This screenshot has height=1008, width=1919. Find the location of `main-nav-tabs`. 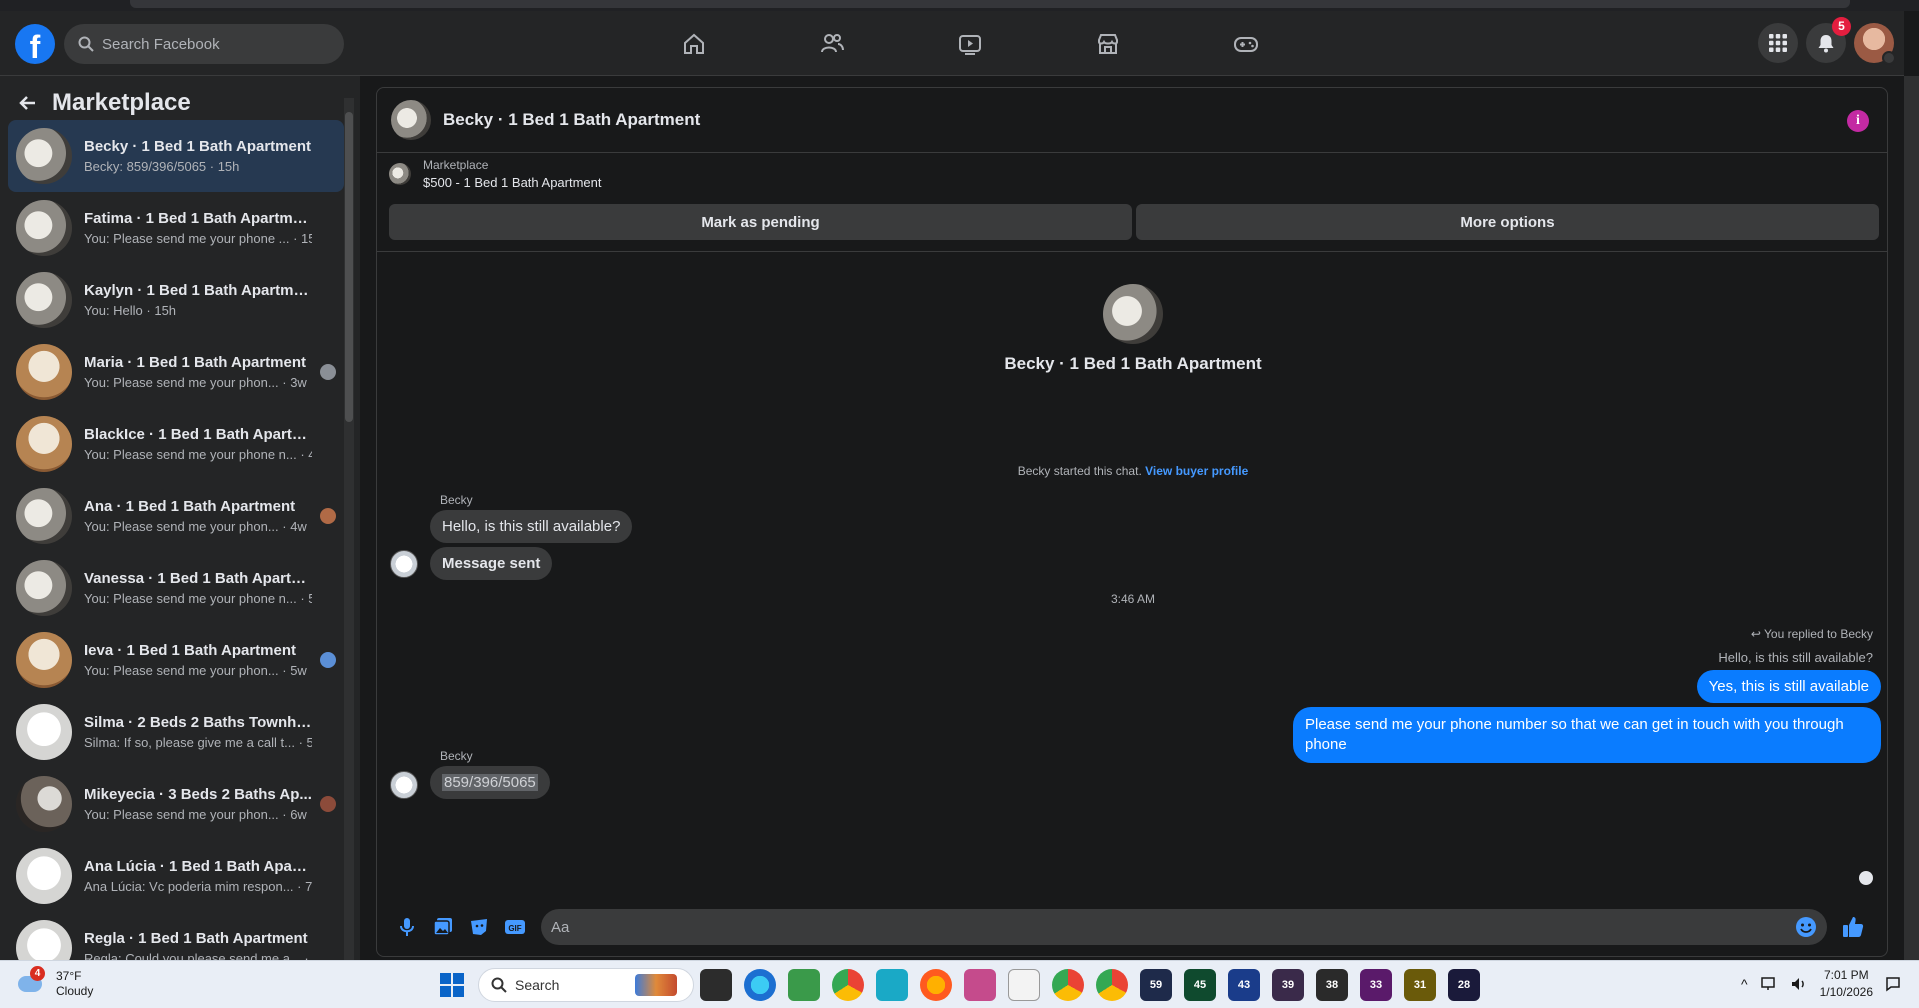

main-nav-tabs is located at coordinates (970, 43).